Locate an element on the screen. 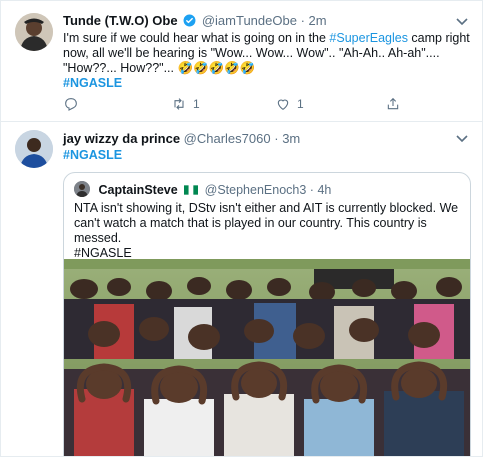 Image resolution: width=483 pixels, height=457 pixels. share-icon is located at coordinates (393, 103).